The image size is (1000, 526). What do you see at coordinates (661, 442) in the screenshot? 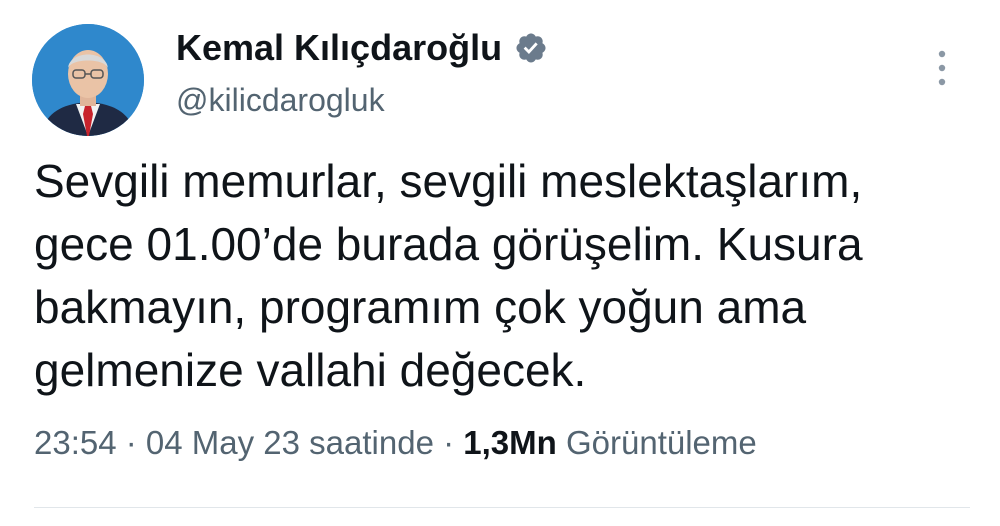
I see `views-label: Görüntüleme` at bounding box center [661, 442].